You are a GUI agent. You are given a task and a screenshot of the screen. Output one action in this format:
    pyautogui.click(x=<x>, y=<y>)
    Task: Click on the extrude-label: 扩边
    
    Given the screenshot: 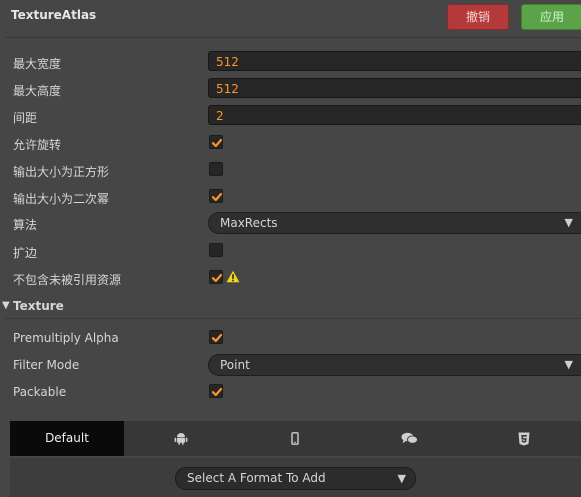 What is the action you would take?
    pyautogui.click(x=25, y=253)
    